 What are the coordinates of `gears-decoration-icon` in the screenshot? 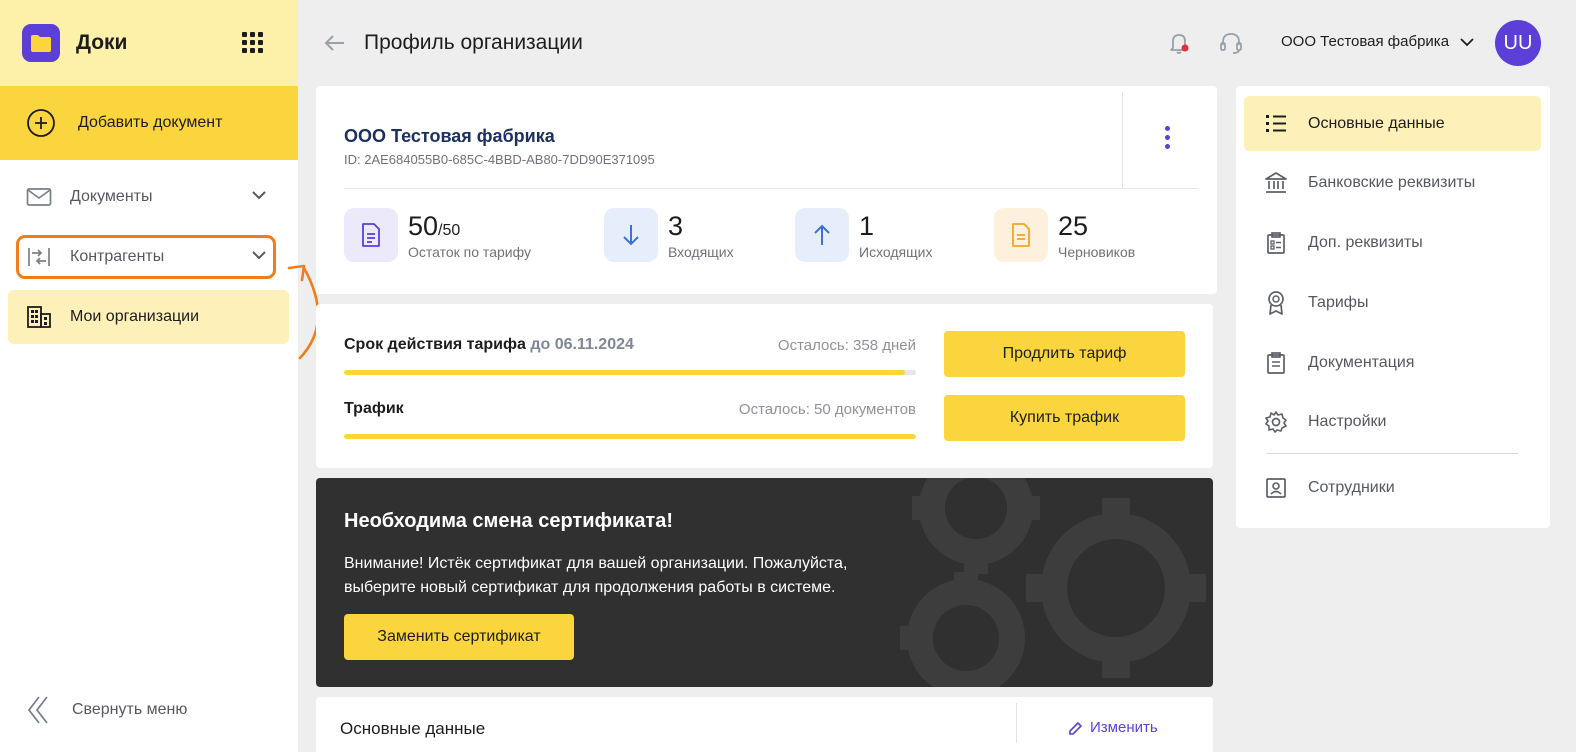 It's located at (1053, 582).